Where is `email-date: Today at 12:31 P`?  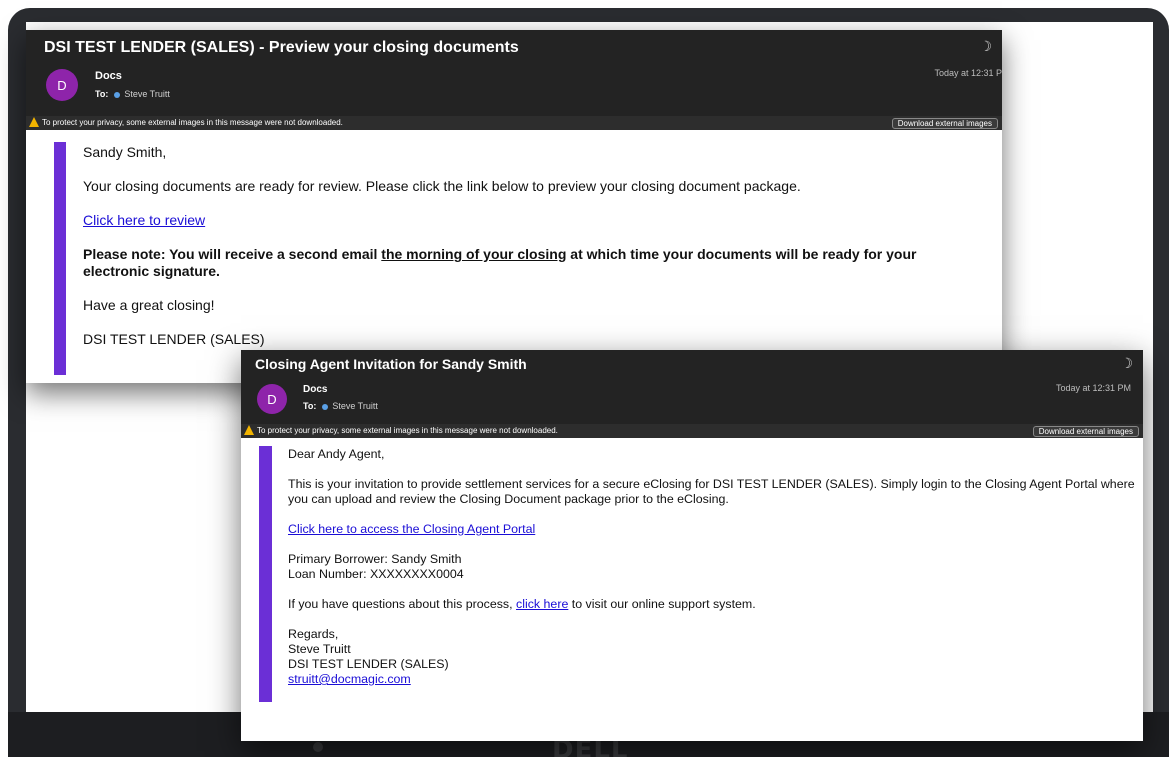
email-date: Today at 12:31 P is located at coordinates (968, 73).